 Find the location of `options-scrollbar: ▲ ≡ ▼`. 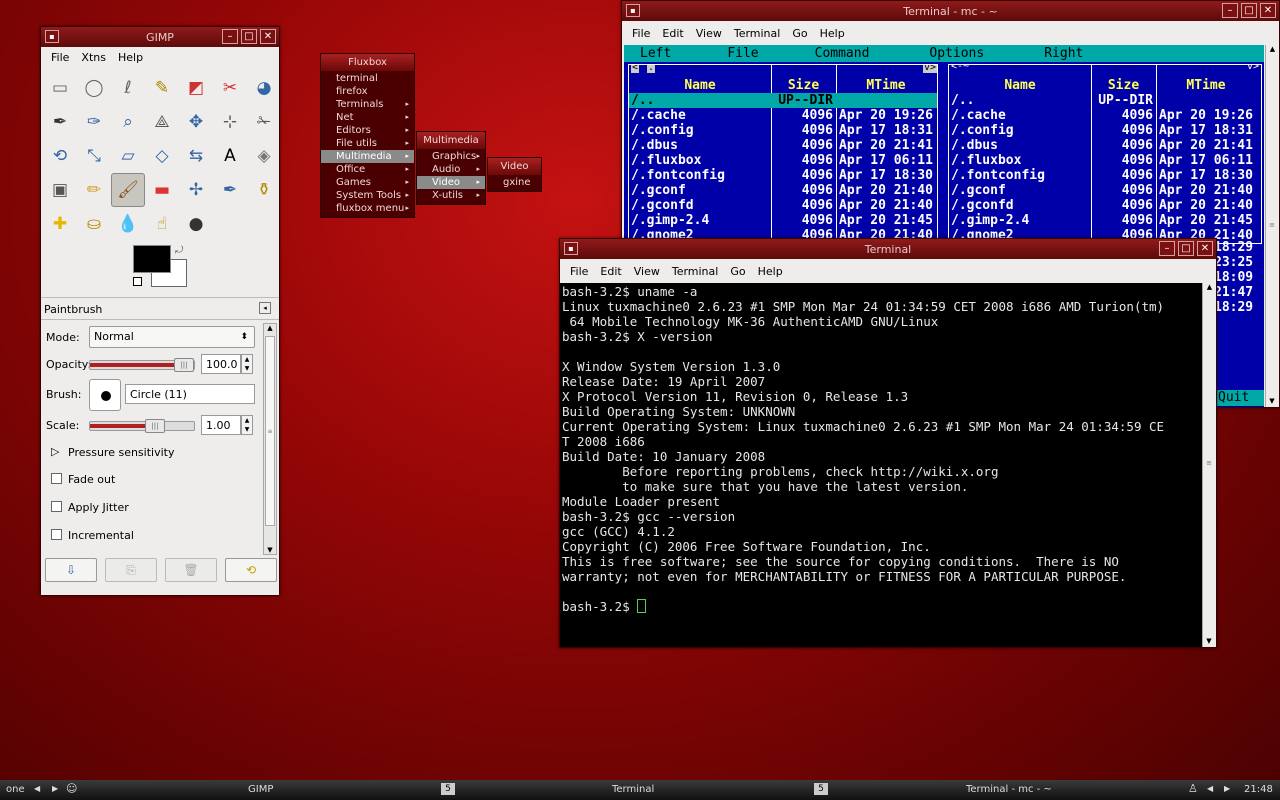

options-scrollbar: ▲ ≡ ▼ is located at coordinates (270, 439).